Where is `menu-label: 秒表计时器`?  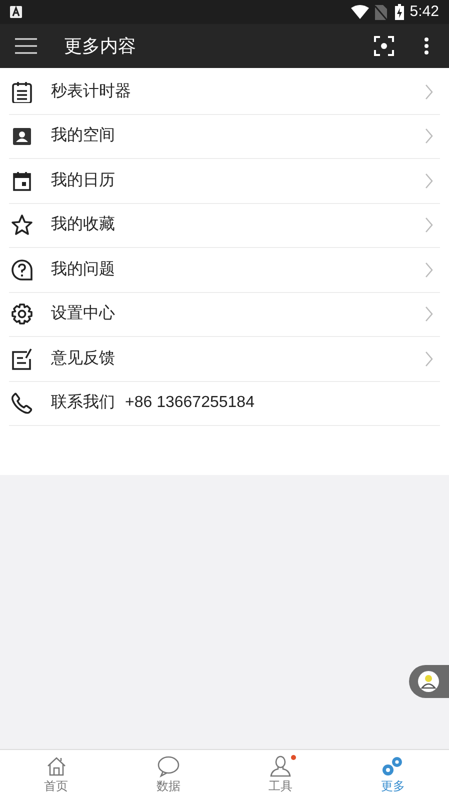
menu-label: 秒表计时器 is located at coordinates (91, 92).